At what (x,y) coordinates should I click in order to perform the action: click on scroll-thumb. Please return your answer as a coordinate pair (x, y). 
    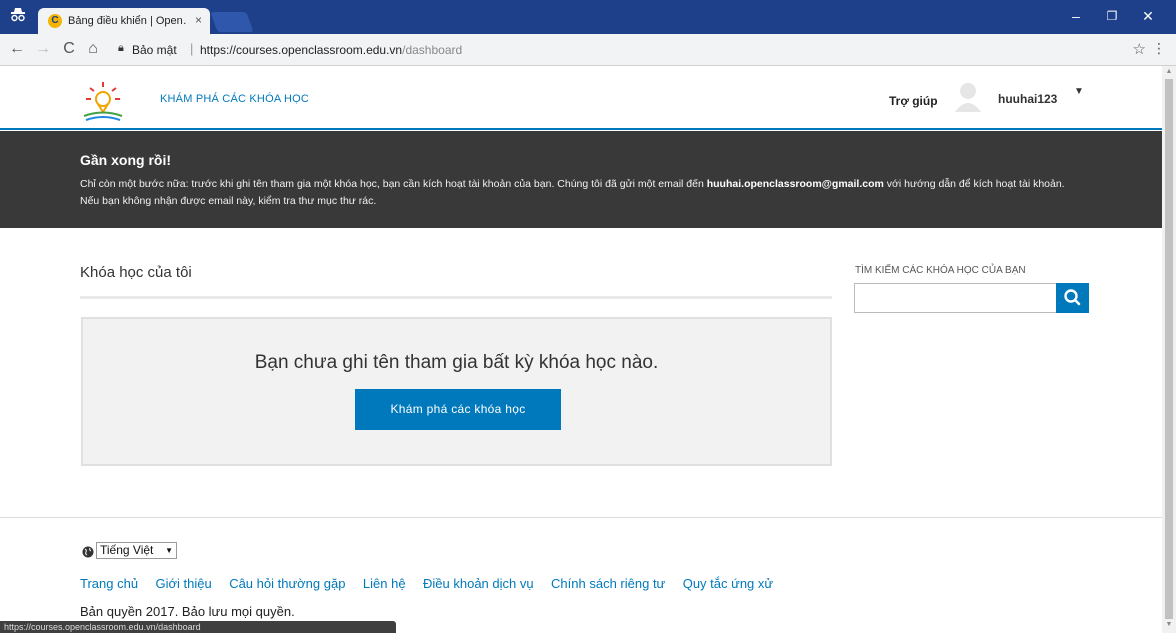
    Looking at the image, I should click on (1169, 349).